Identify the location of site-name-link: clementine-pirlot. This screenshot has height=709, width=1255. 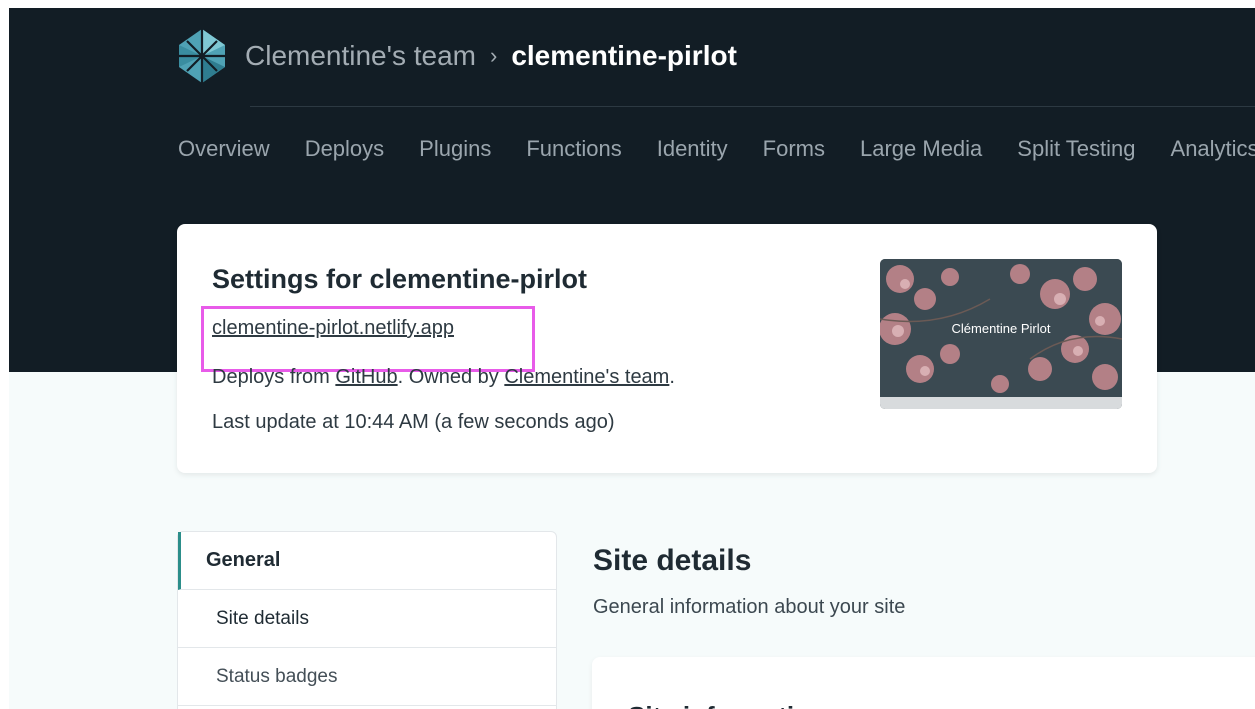
(624, 56).